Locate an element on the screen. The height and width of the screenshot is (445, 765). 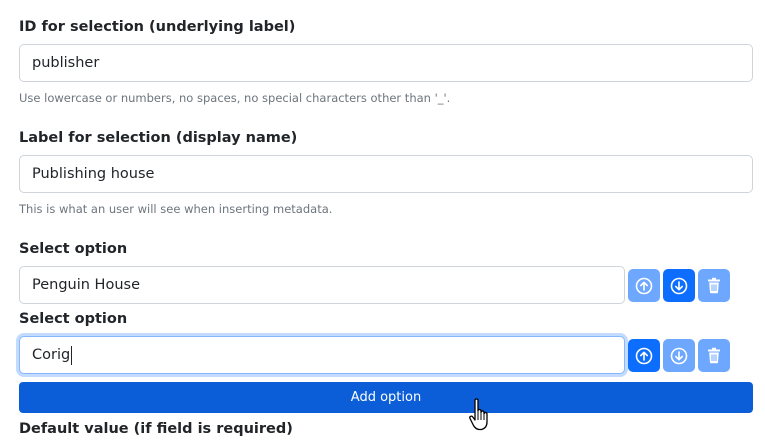
label-selection-value: Publishing house is located at coordinates (93, 174).